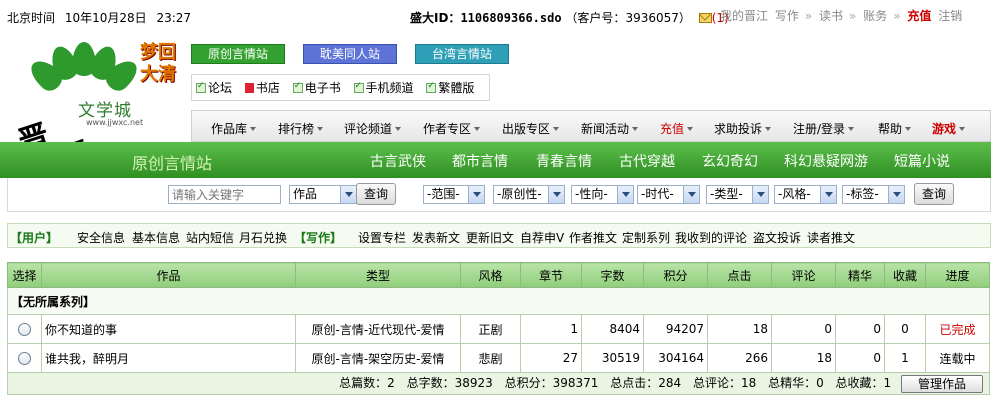 This screenshot has height=407, width=991. I want to click on category-link: 科幻悬疑网游, so click(826, 161).